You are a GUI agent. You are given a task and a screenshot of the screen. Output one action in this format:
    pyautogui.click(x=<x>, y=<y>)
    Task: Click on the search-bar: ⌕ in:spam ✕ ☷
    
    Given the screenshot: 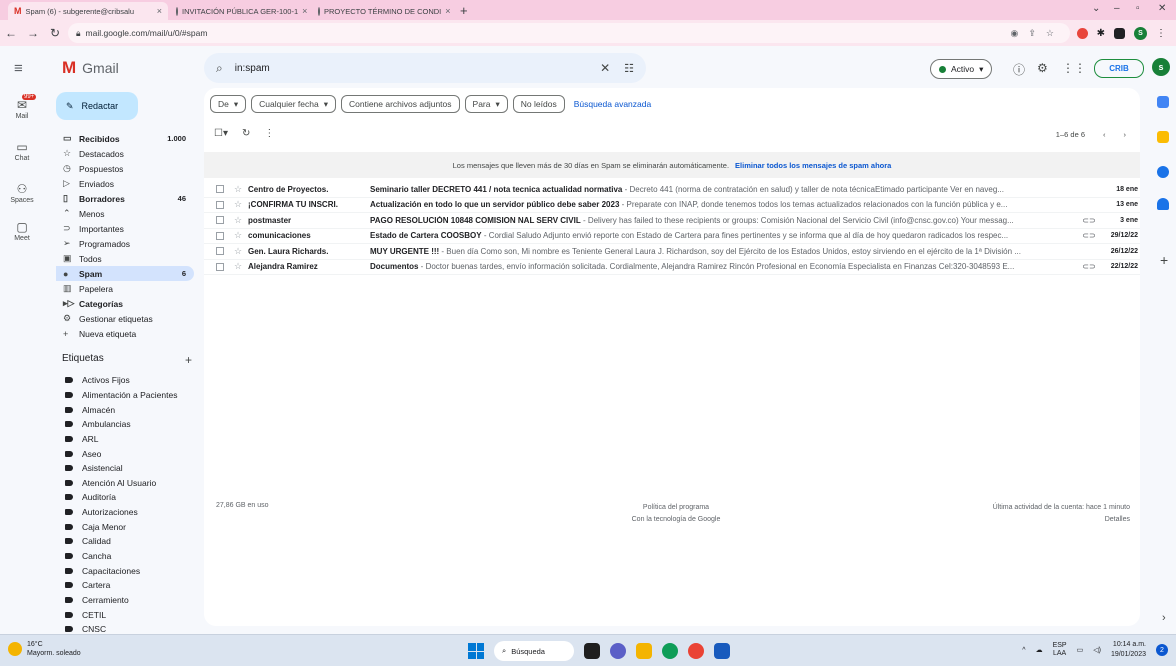 What is the action you would take?
    pyautogui.click(x=425, y=68)
    